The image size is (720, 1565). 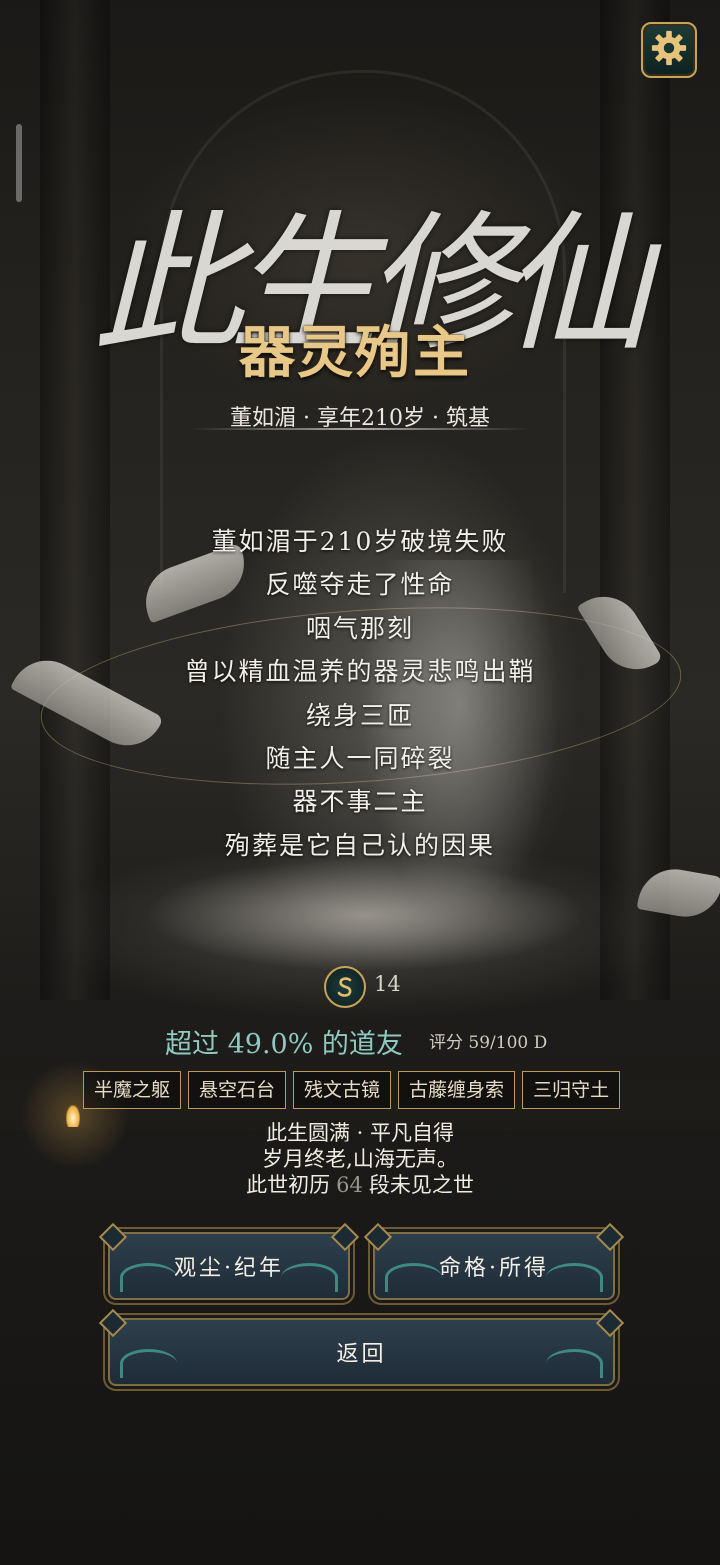 What do you see at coordinates (19, 163) in the screenshot?
I see `scroll-indicator` at bounding box center [19, 163].